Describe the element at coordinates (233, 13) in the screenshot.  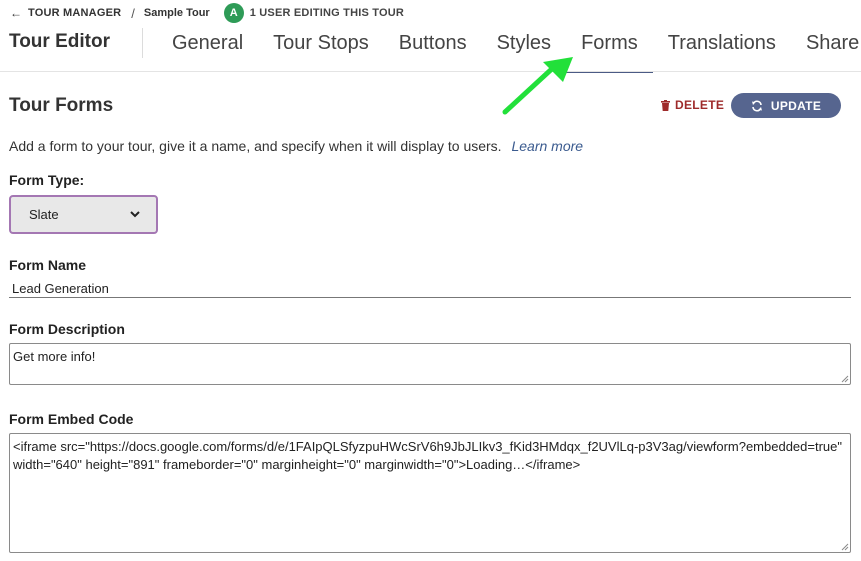
I see `avatar: A` at that location.